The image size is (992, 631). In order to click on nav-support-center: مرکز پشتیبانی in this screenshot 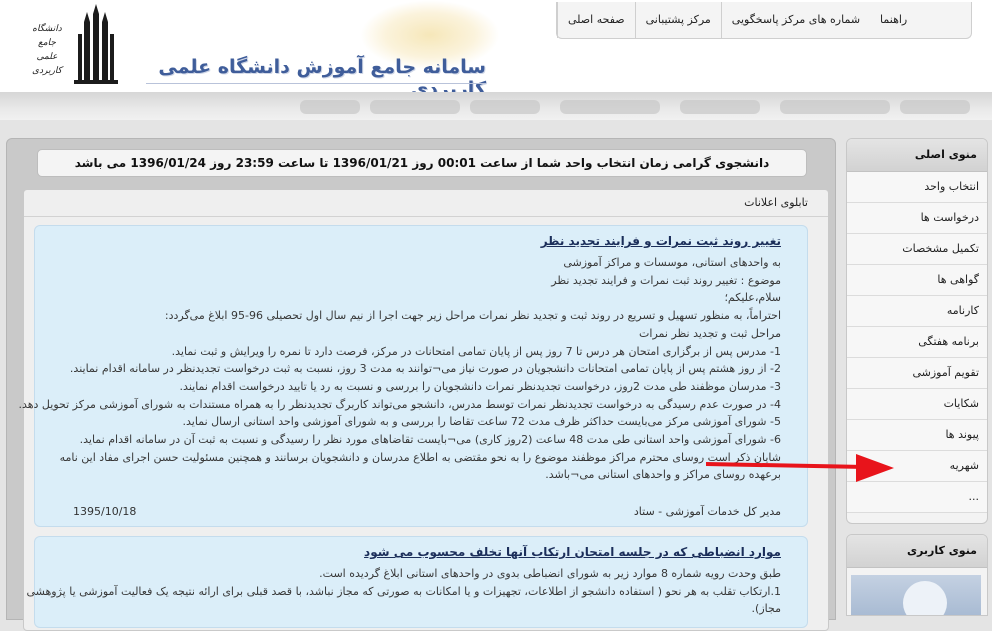, I will do `click(677, 20)`.